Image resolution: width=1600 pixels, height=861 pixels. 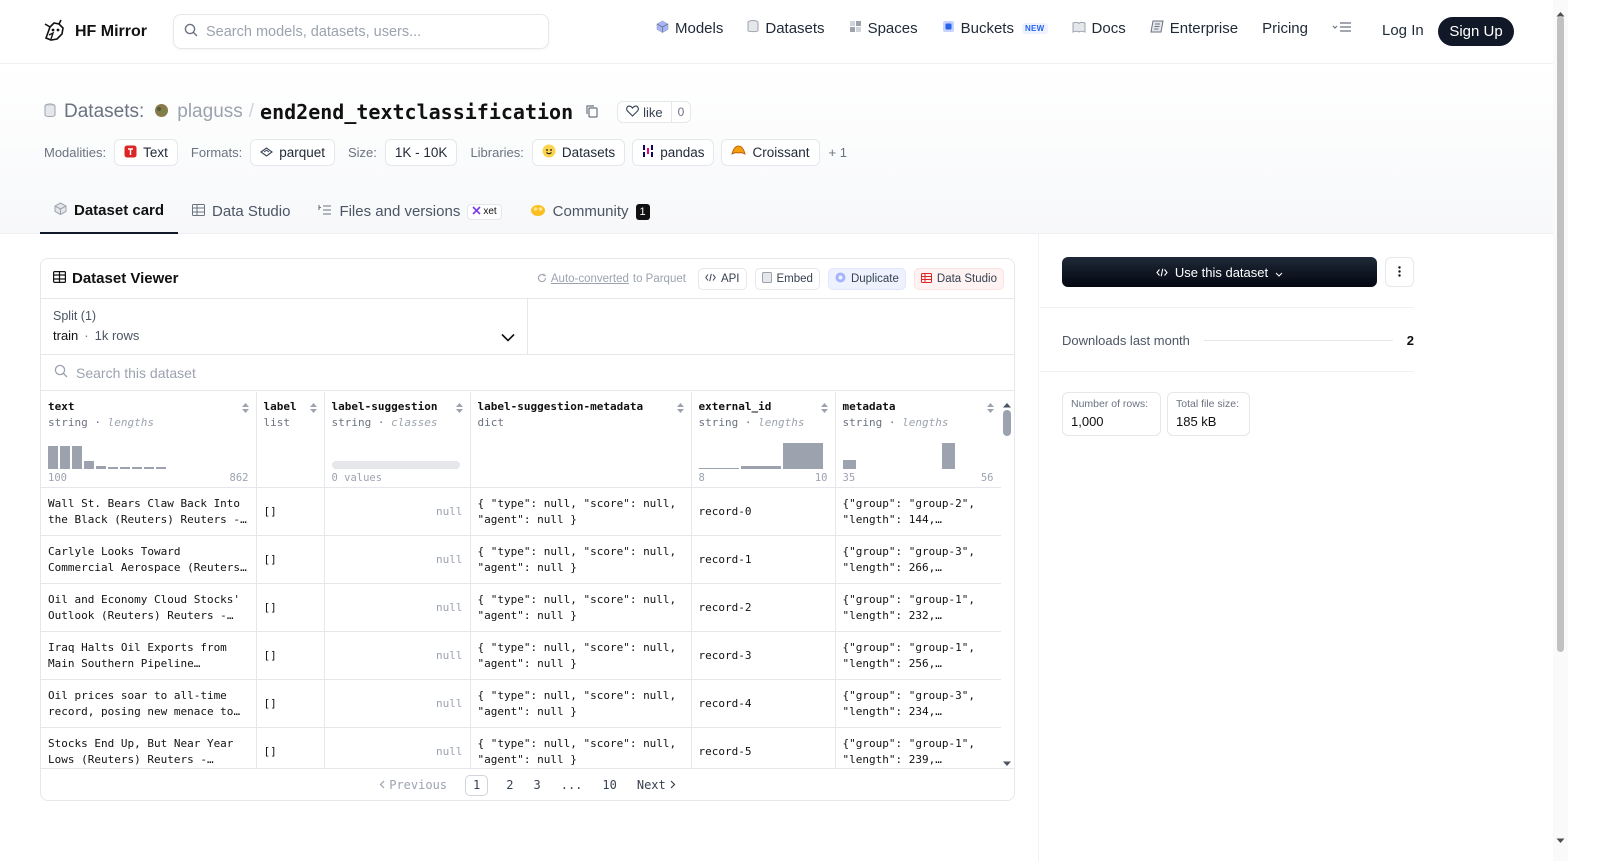 I want to click on nav-datasets: Datasets, so click(x=786, y=28).